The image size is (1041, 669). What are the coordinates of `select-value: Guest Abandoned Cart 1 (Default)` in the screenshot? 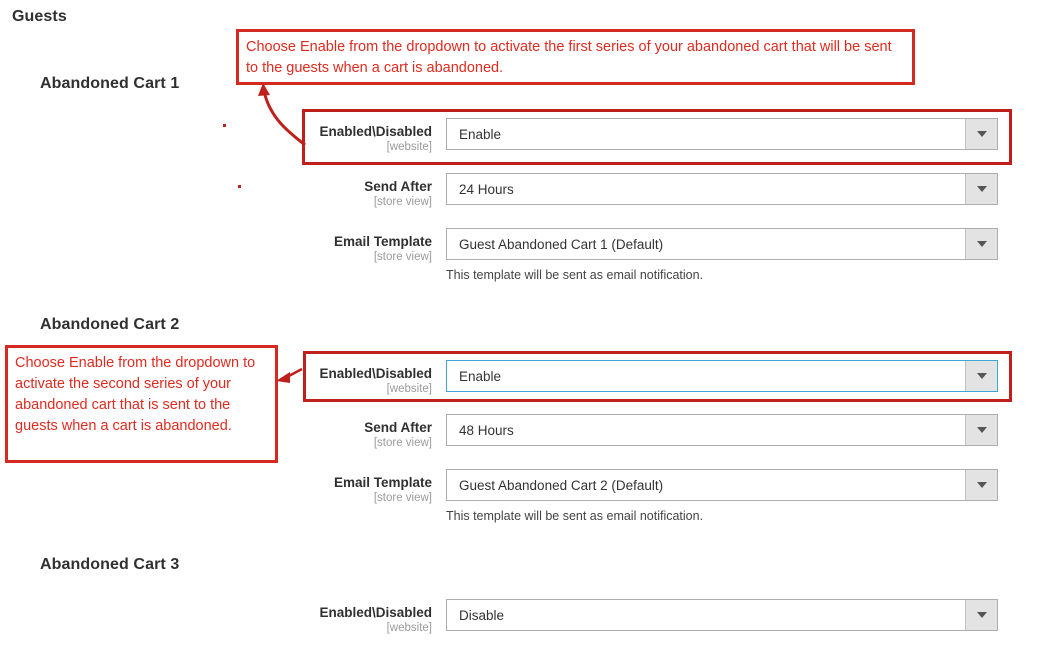 It's located at (722, 244).